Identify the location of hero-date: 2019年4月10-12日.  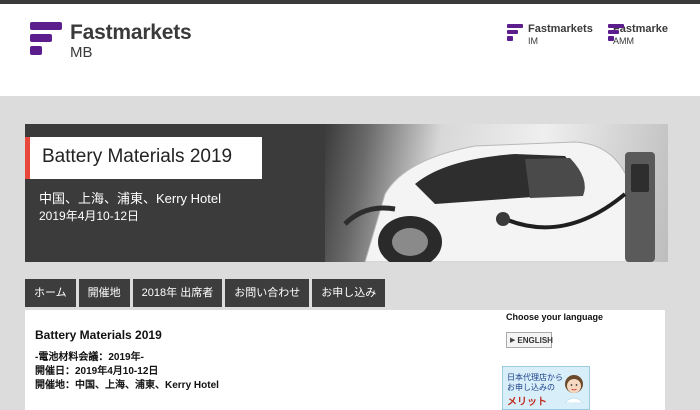
(89, 216).